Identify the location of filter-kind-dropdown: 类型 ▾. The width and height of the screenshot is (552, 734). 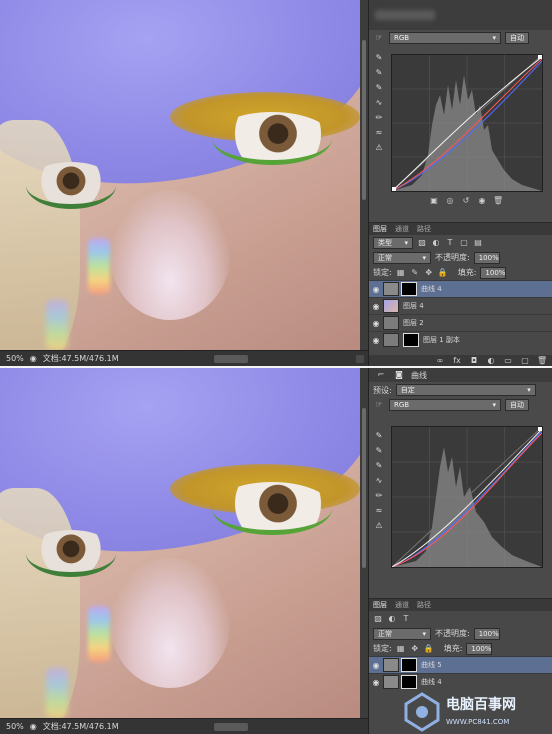
(393, 242).